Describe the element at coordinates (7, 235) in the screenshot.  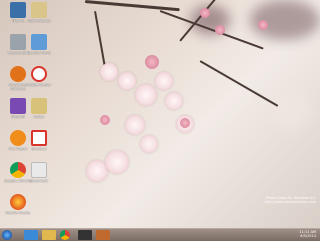
I see `start-button` at that location.